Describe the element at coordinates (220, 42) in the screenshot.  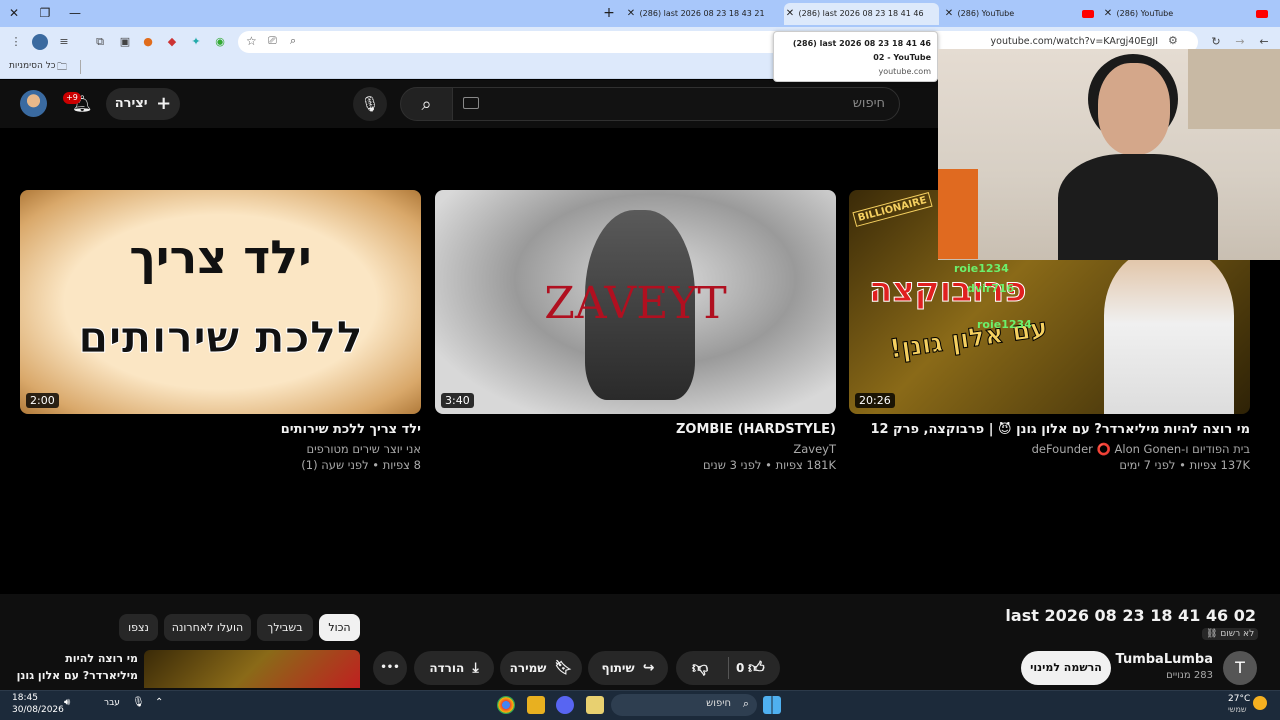
I see `grammarly-icon: ◉` at that location.